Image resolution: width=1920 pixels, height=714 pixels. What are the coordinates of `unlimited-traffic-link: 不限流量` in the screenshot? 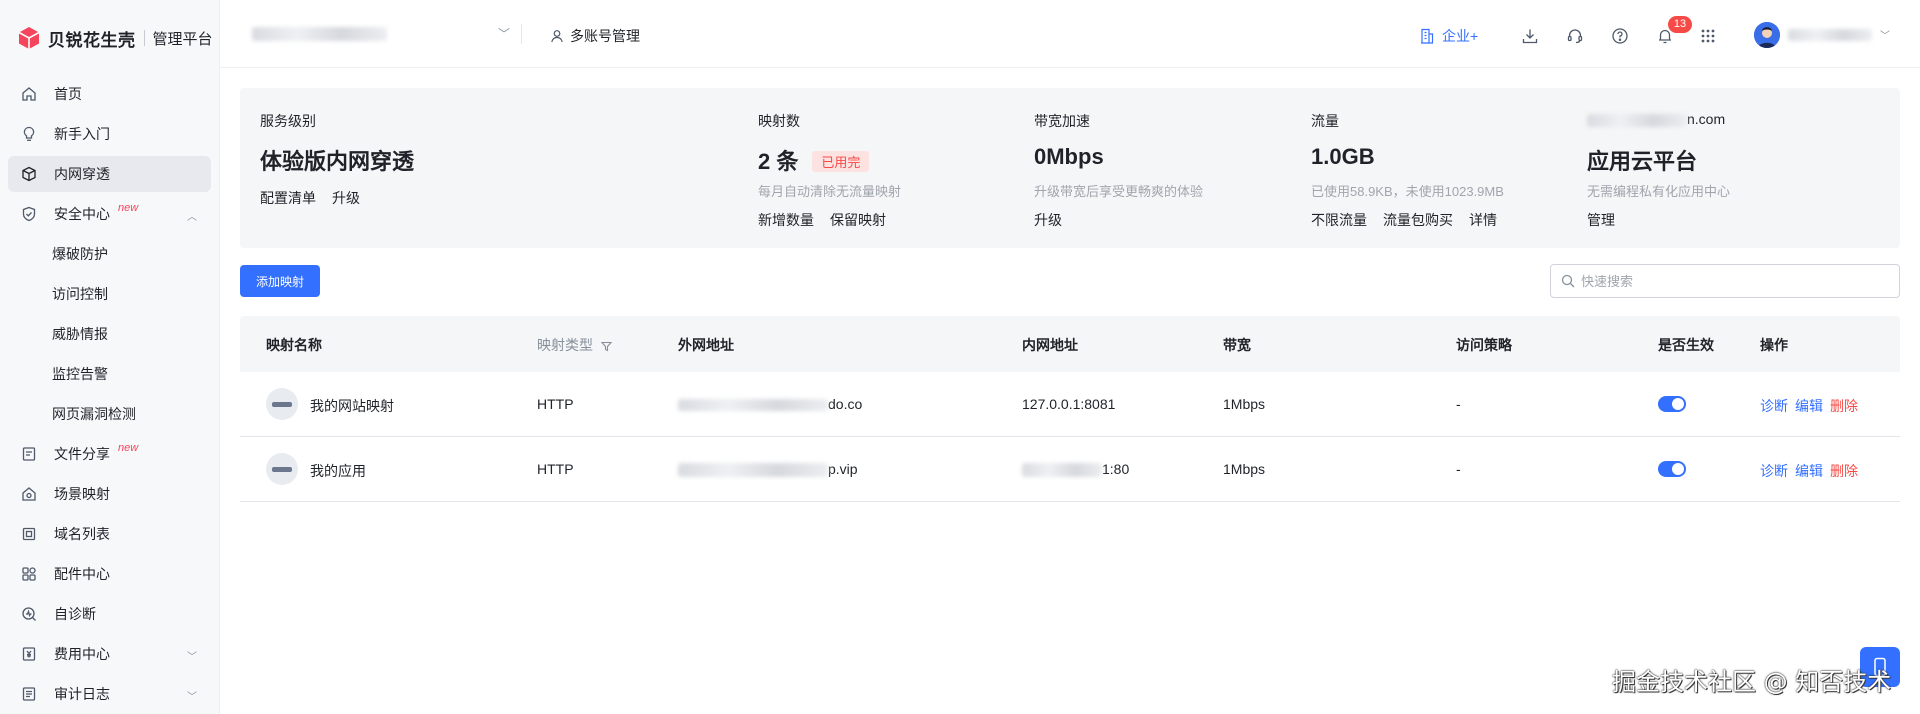 It's located at (1339, 220).